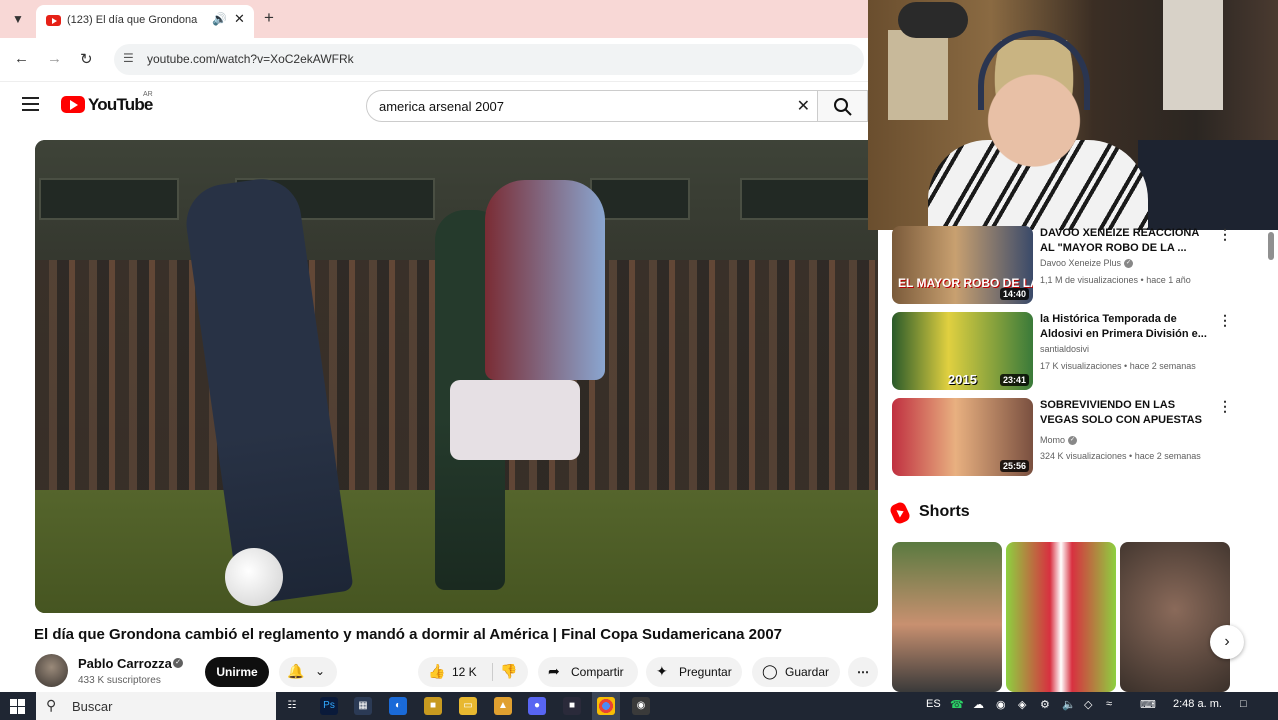 This screenshot has height=720, width=1278. What do you see at coordinates (606, 706) in the screenshot?
I see `chrome-app-icon` at bounding box center [606, 706].